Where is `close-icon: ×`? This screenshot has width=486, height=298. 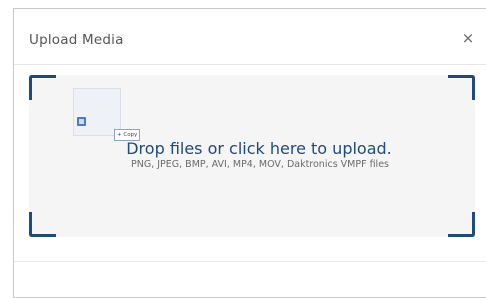
close-icon: × is located at coordinates (468, 38).